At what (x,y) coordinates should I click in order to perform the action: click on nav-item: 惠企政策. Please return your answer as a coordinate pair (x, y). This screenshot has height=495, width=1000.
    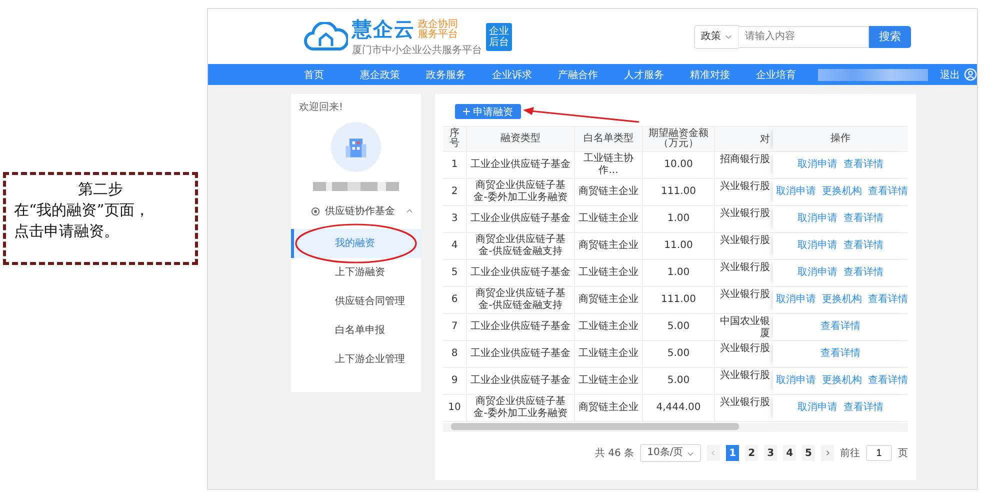
    Looking at the image, I should click on (380, 75).